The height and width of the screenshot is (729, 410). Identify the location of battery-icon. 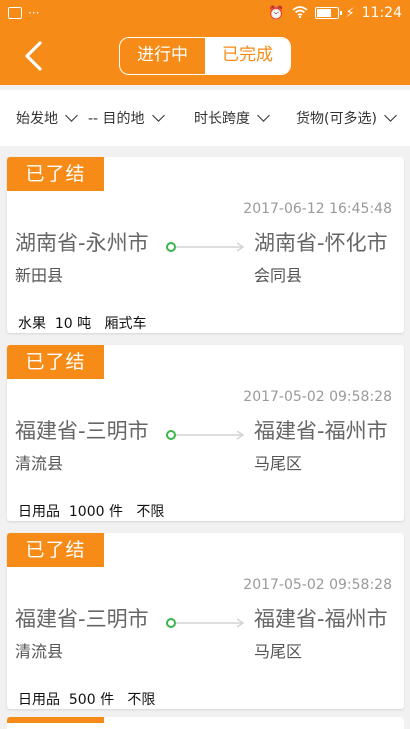
(328, 13).